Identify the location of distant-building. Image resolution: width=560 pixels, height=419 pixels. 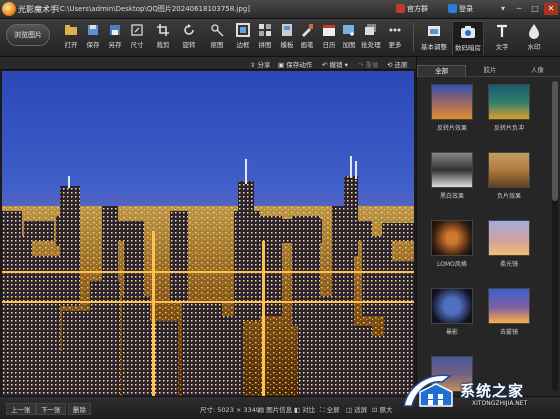
(12, 223).